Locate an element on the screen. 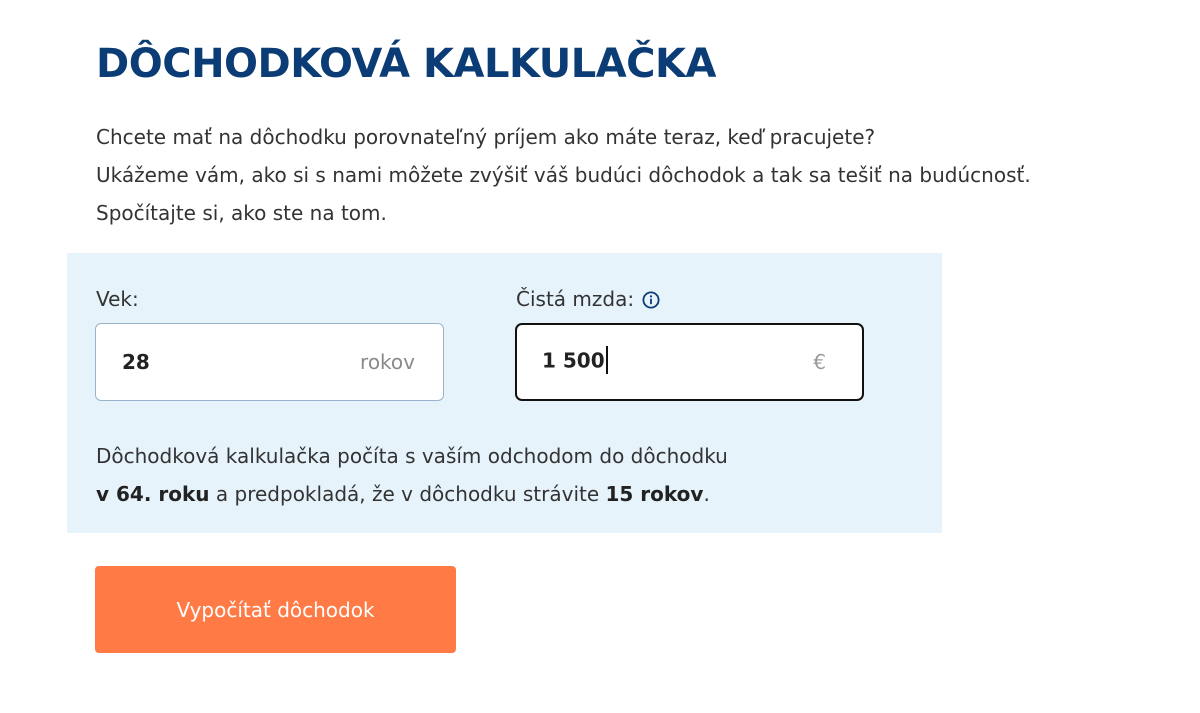 This screenshot has width=1200, height=713. calculate-pension-button: Vypočítať dôchodok is located at coordinates (275, 609).